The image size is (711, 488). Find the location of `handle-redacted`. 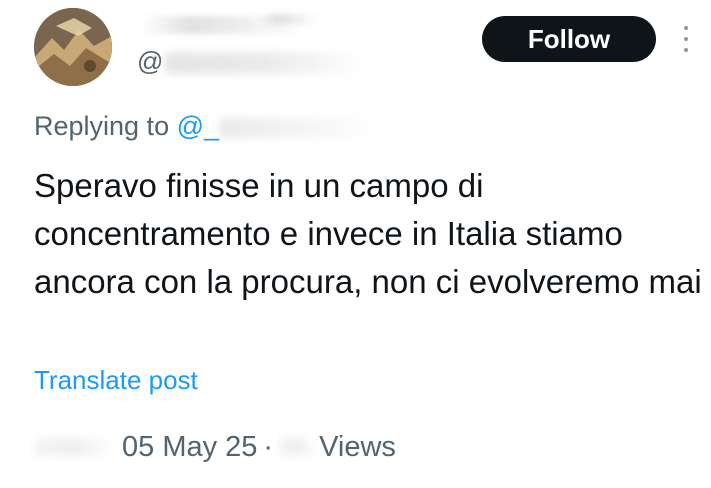

handle-redacted is located at coordinates (265, 63).